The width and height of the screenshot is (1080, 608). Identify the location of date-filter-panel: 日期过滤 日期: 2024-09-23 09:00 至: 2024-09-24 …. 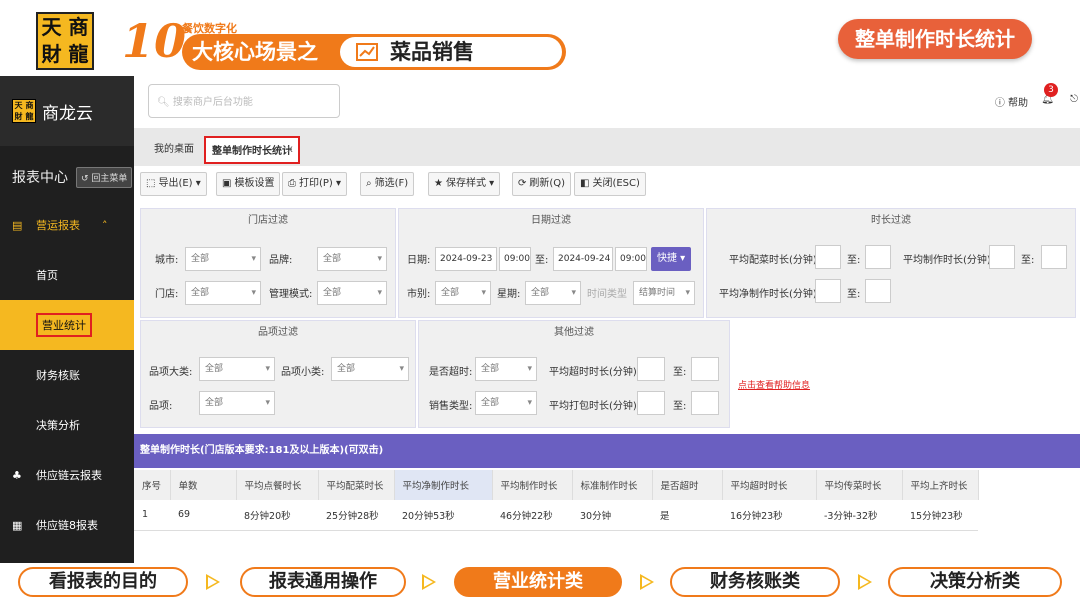
(551, 263).